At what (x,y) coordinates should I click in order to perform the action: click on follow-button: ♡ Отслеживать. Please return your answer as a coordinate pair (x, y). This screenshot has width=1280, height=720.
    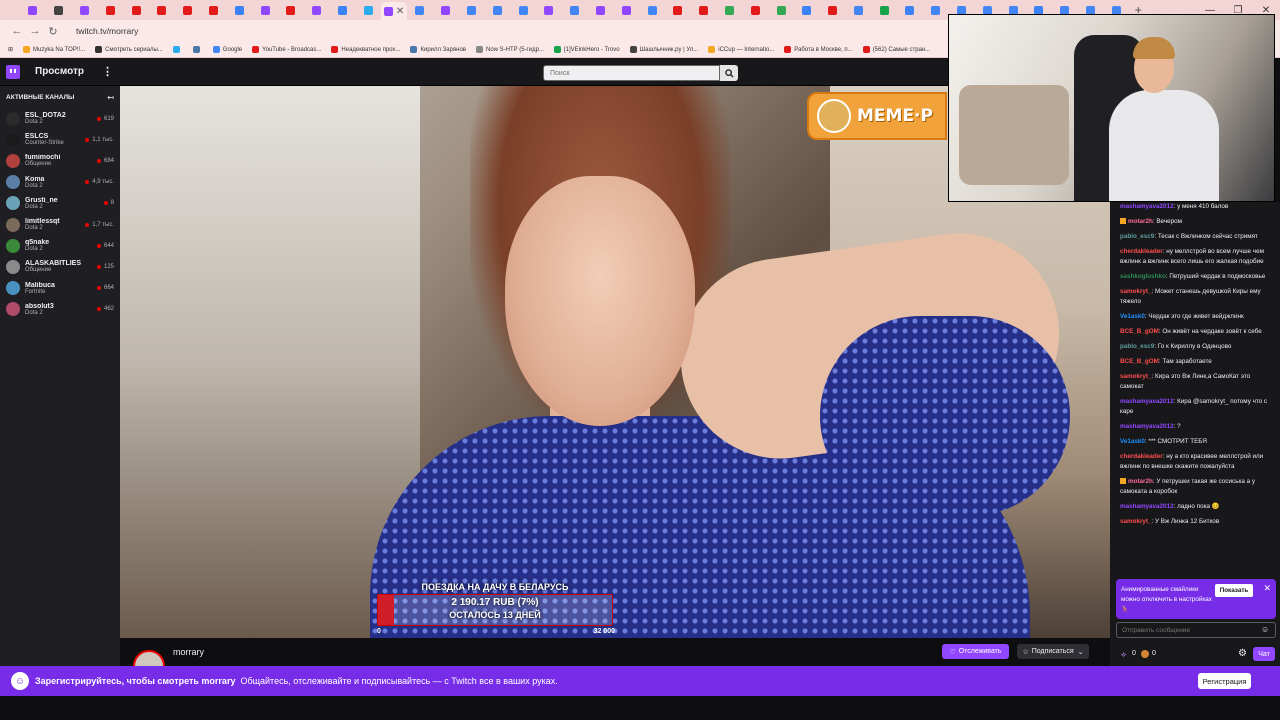
    Looking at the image, I should click on (975, 651).